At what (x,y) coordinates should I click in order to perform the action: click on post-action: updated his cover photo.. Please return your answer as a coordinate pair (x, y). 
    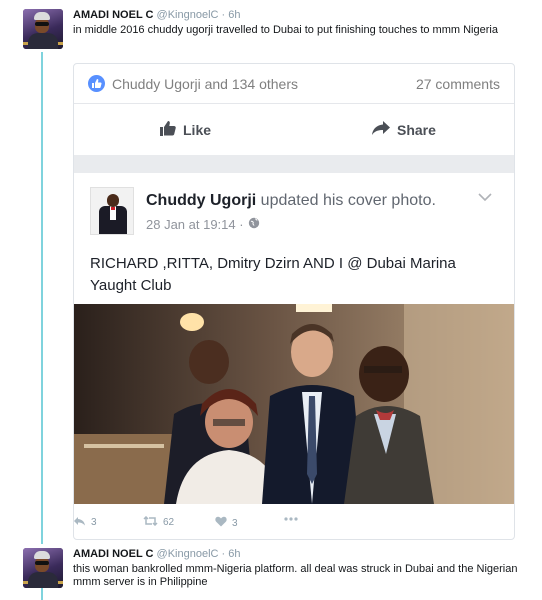
    Looking at the image, I should click on (348, 200).